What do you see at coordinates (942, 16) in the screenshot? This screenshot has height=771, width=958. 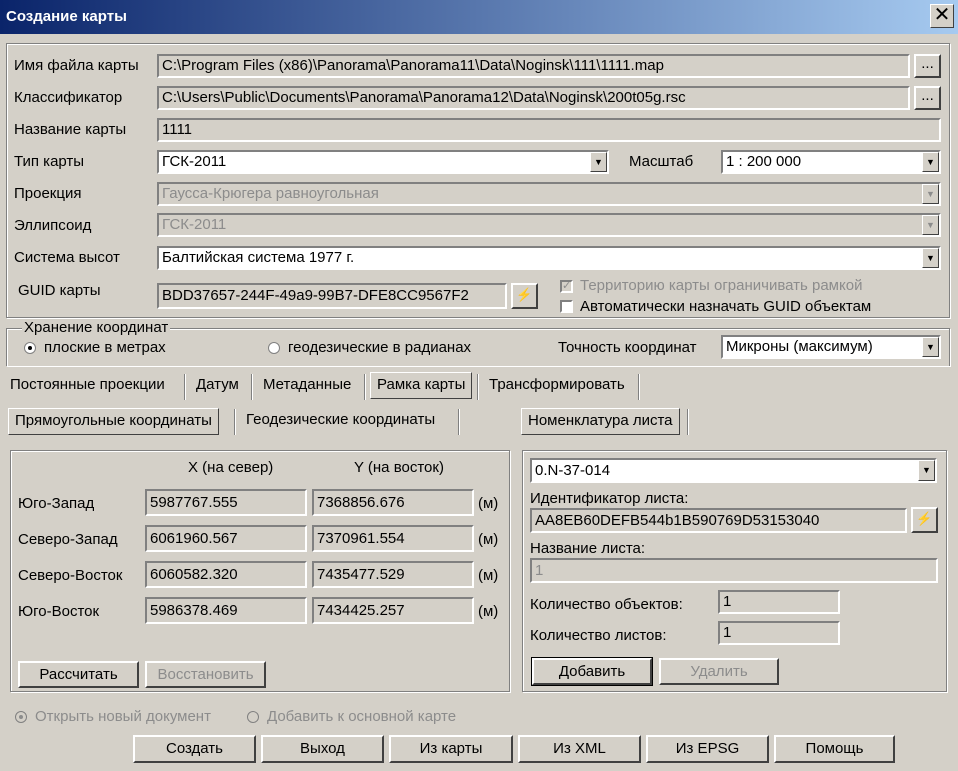 I see `close-button: ✕` at bounding box center [942, 16].